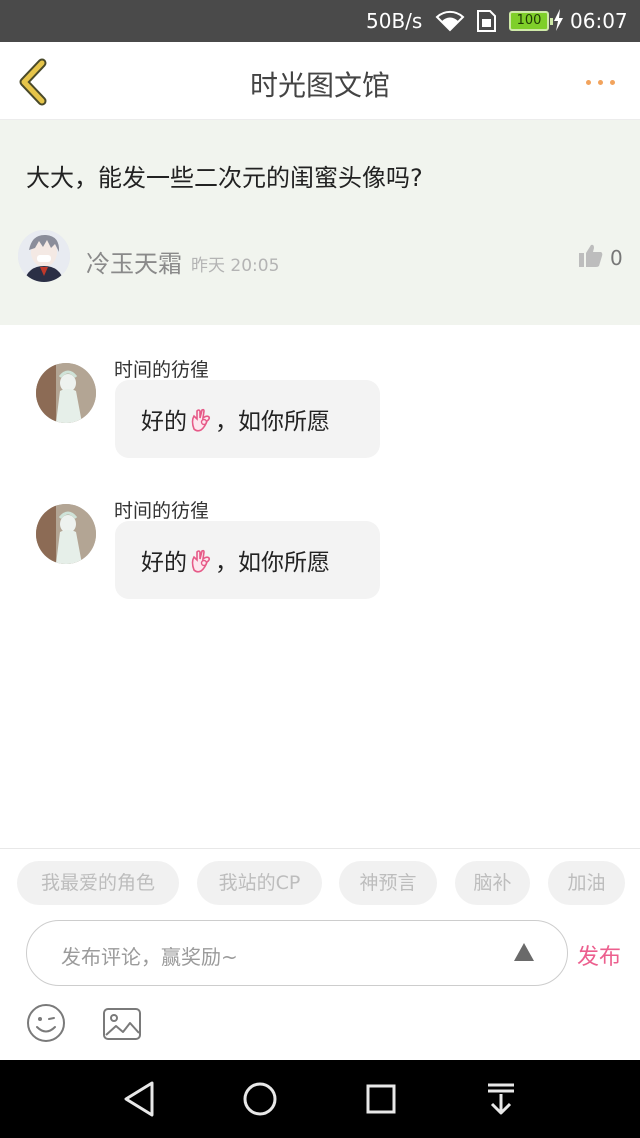  I want to click on quick-tag: 脑补, so click(492, 883).